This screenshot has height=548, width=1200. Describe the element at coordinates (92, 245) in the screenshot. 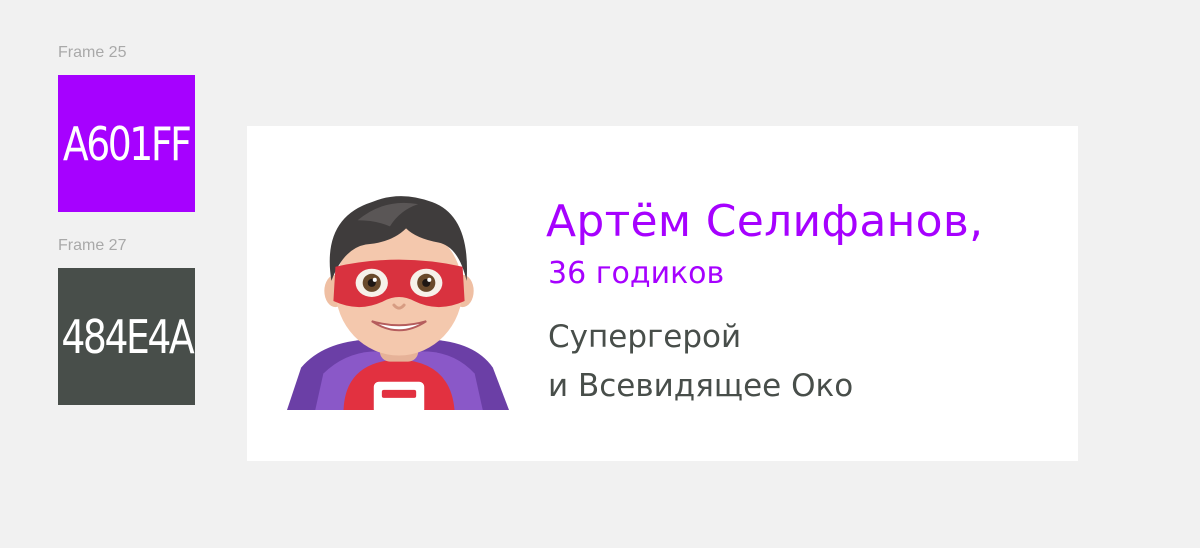

I see `frame-27-label: Frame 27` at that location.